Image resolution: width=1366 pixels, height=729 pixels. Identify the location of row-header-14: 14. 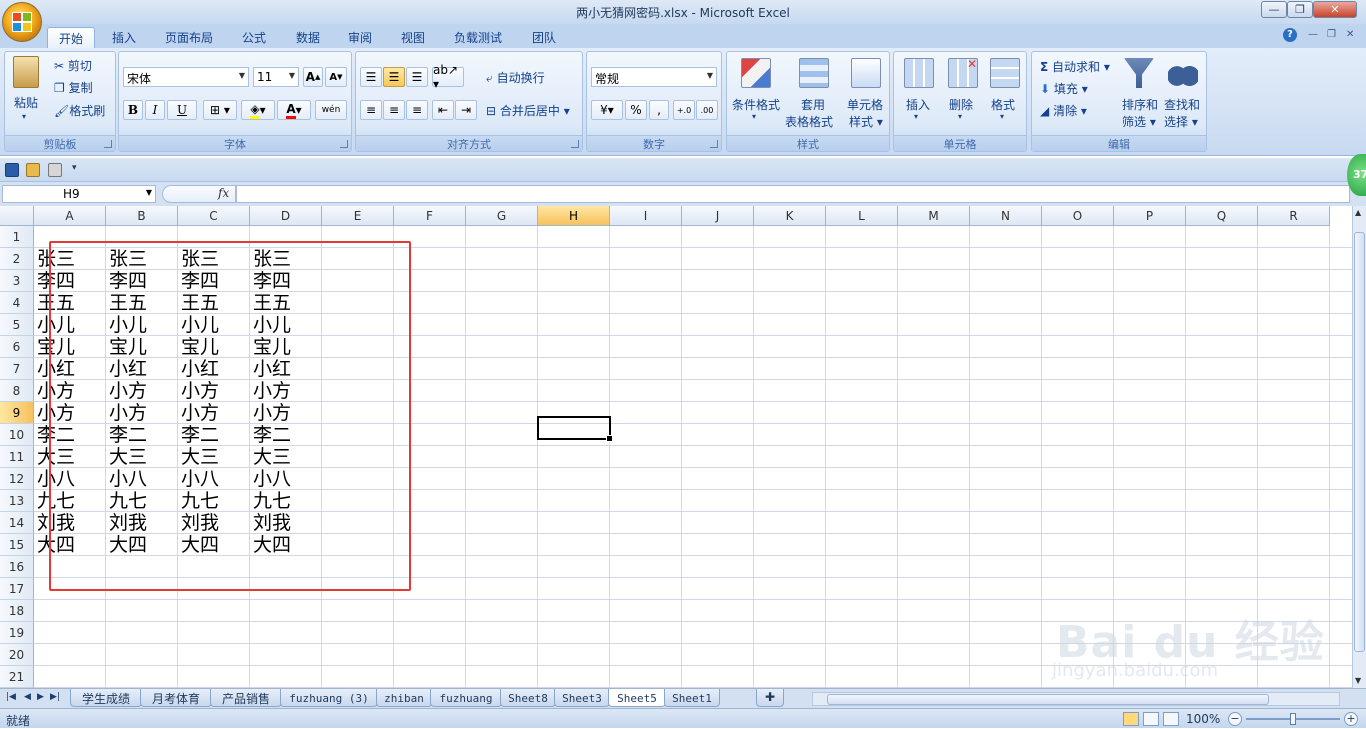
(17, 523).